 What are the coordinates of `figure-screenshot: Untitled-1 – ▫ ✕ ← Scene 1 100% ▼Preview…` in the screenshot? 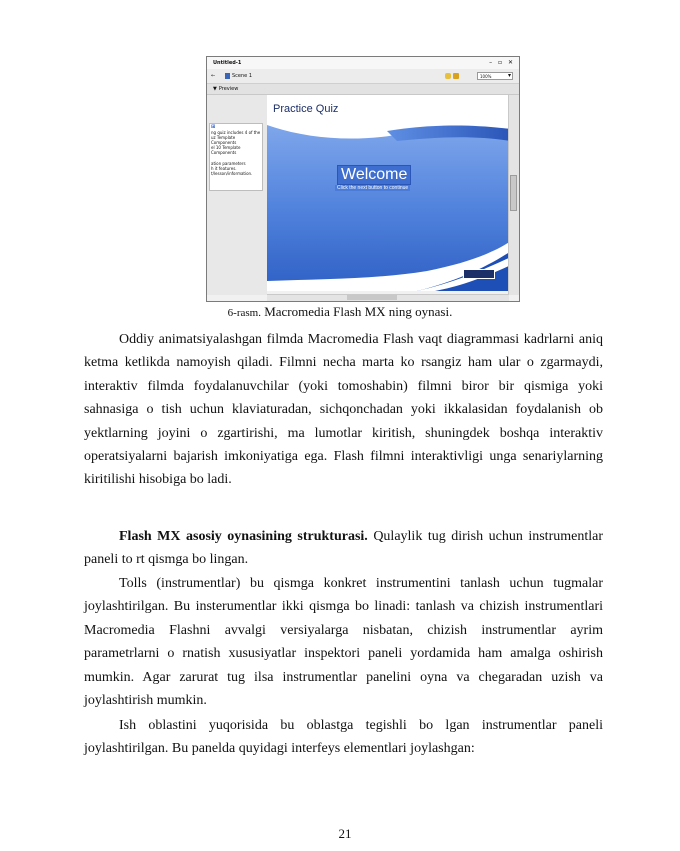 It's located at (363, 179).